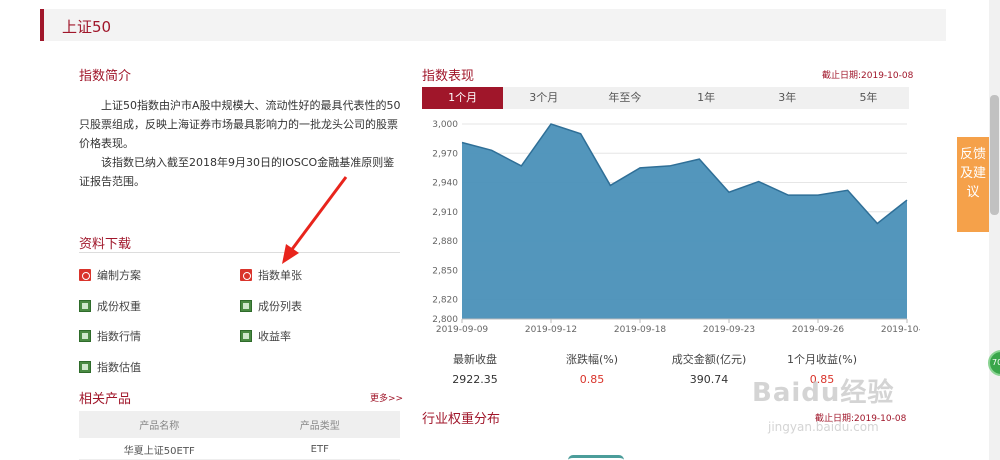  What do you see at coordinates (709, 379) in the screenshot?
I see `stat-value: 390.74` at bounding box center [709, 379].